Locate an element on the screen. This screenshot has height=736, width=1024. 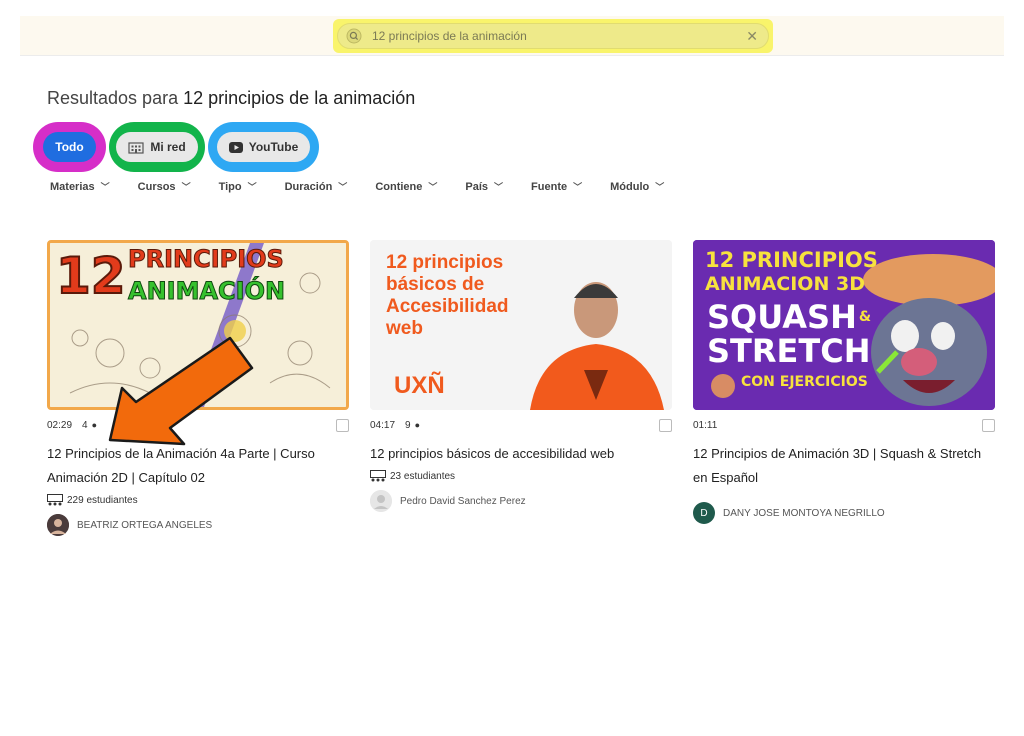
filter-tipo: Tipo ﹀ is located at coordinates (238, 186).